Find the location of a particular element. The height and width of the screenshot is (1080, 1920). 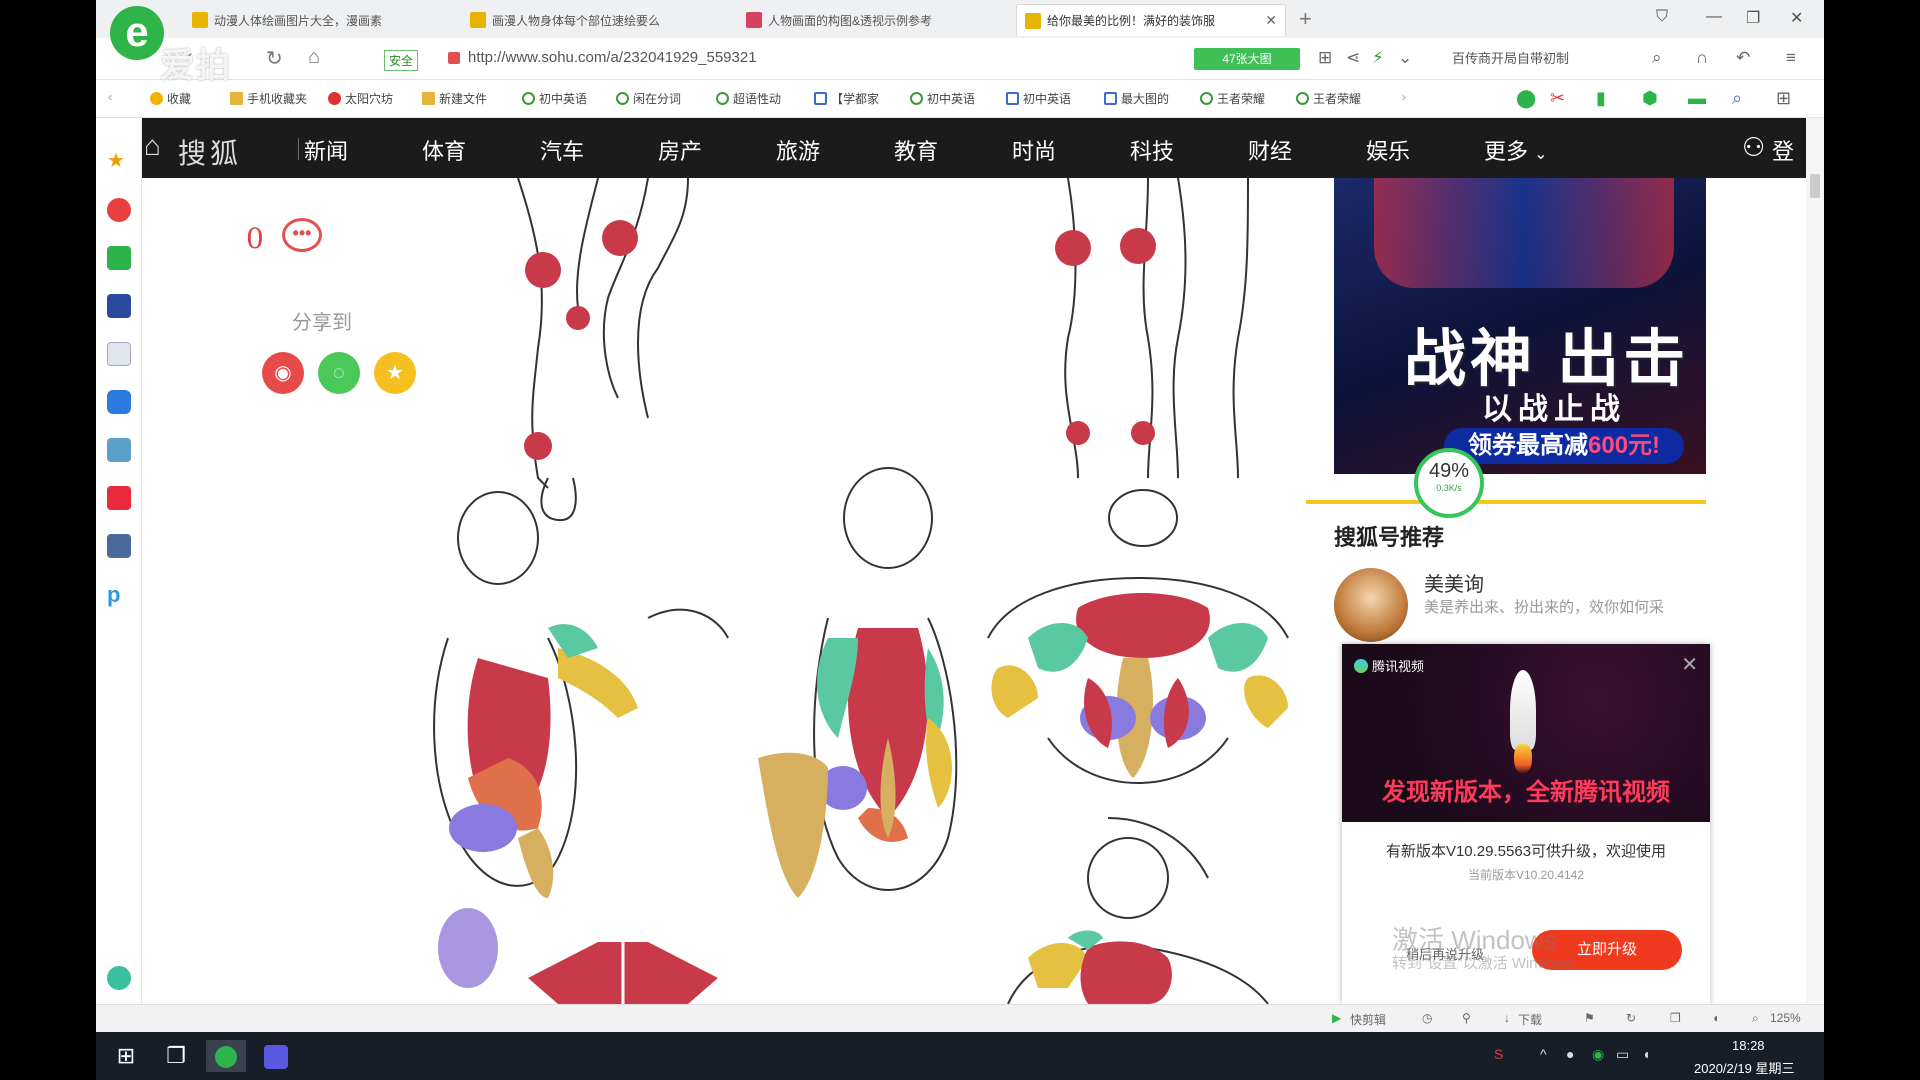

secure-badge: 安全 is located at coordinates (401, 60).